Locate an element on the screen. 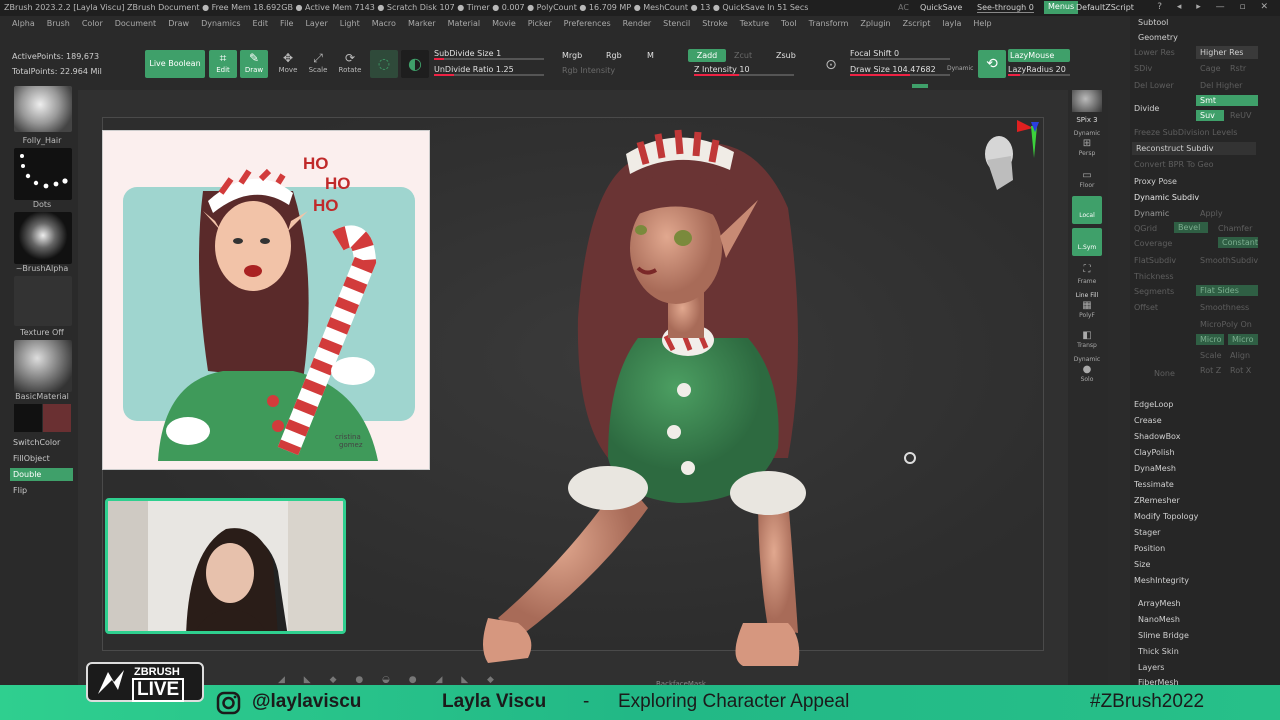 The width and height of the screenshot is (1280, 720). draw-size-slider: Draw Size 104.47682 is located at coordinates (900, 70).